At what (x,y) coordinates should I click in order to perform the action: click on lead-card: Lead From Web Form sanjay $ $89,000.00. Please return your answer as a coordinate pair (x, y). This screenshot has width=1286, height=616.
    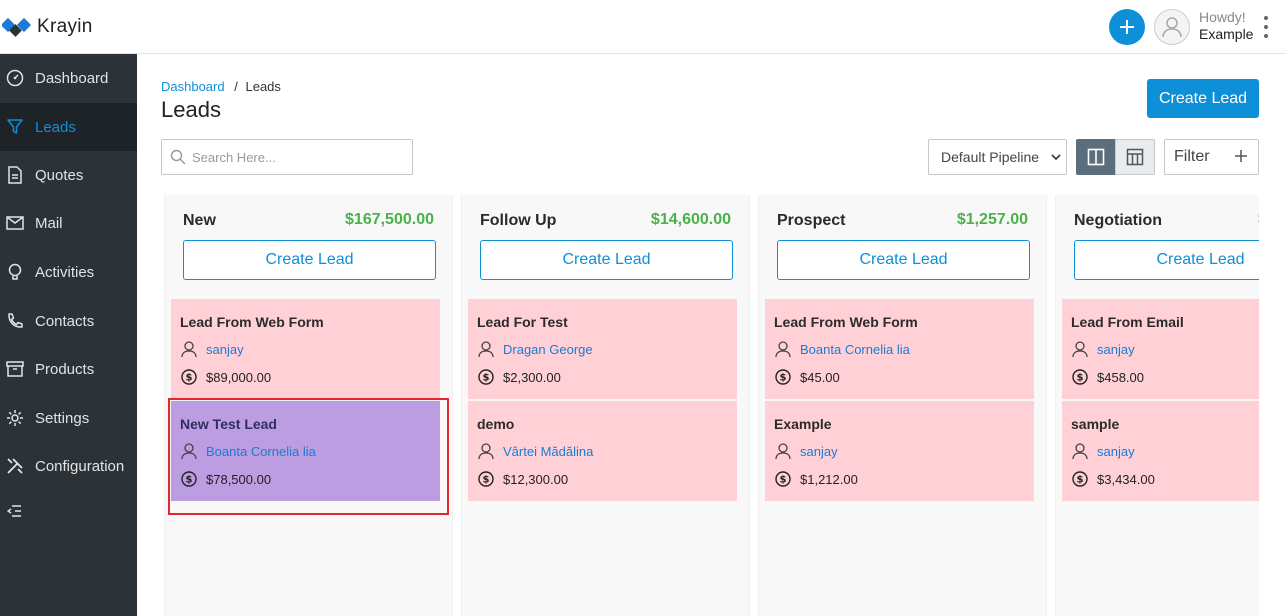
    Looking at the image, I should click on (305, 349).